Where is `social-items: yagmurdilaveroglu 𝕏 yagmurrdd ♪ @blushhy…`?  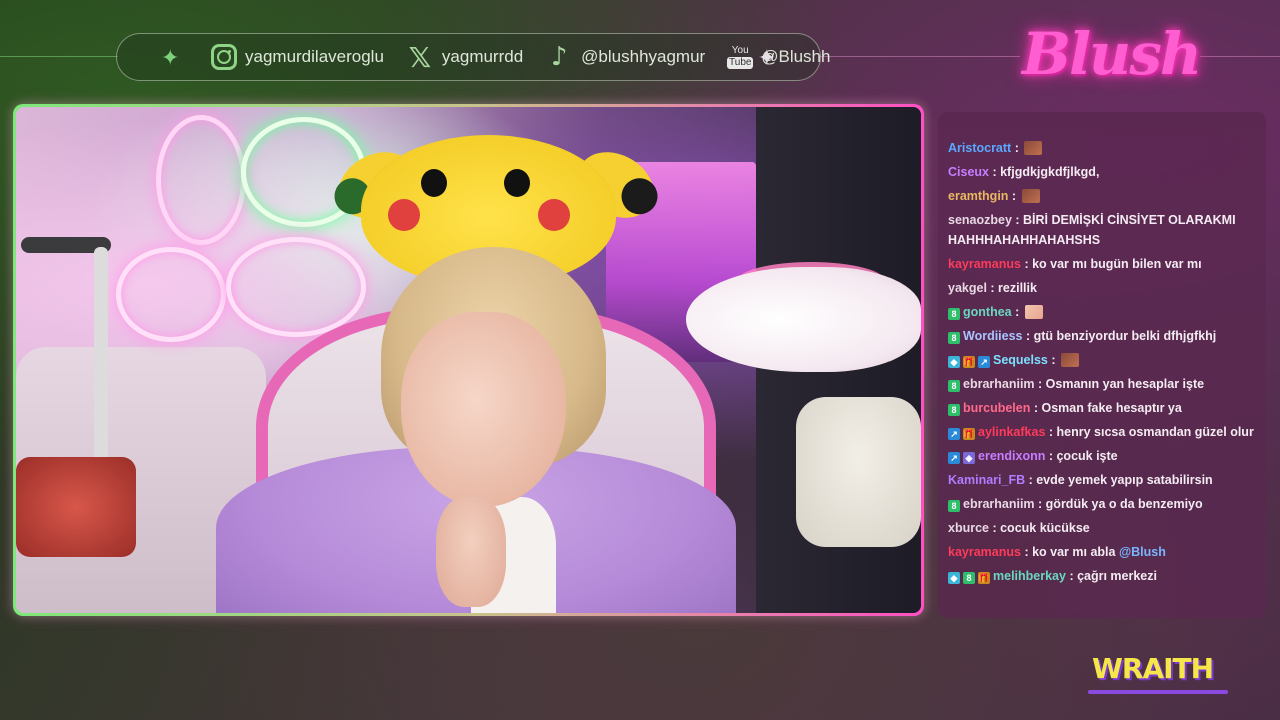 social-items: yagmurdilaveroglu 𝕏 yagmurrdd ♪ @blushhy… is located at coordinates (520, 57).